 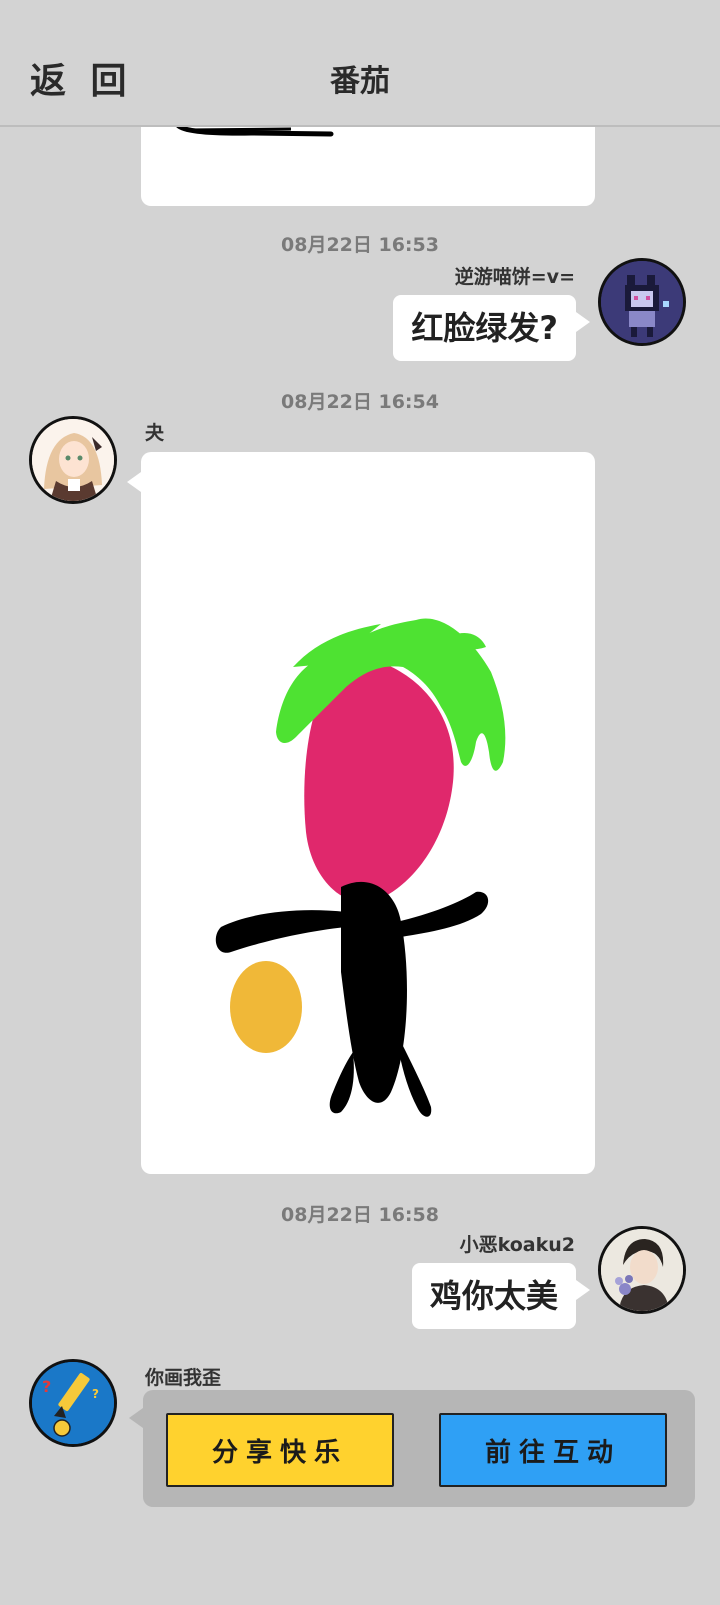 What do you see at coordinates (360, 402) in the screenshot?
I see `timestamp: 08月22日 16:54` at bounding box center [360, 402].